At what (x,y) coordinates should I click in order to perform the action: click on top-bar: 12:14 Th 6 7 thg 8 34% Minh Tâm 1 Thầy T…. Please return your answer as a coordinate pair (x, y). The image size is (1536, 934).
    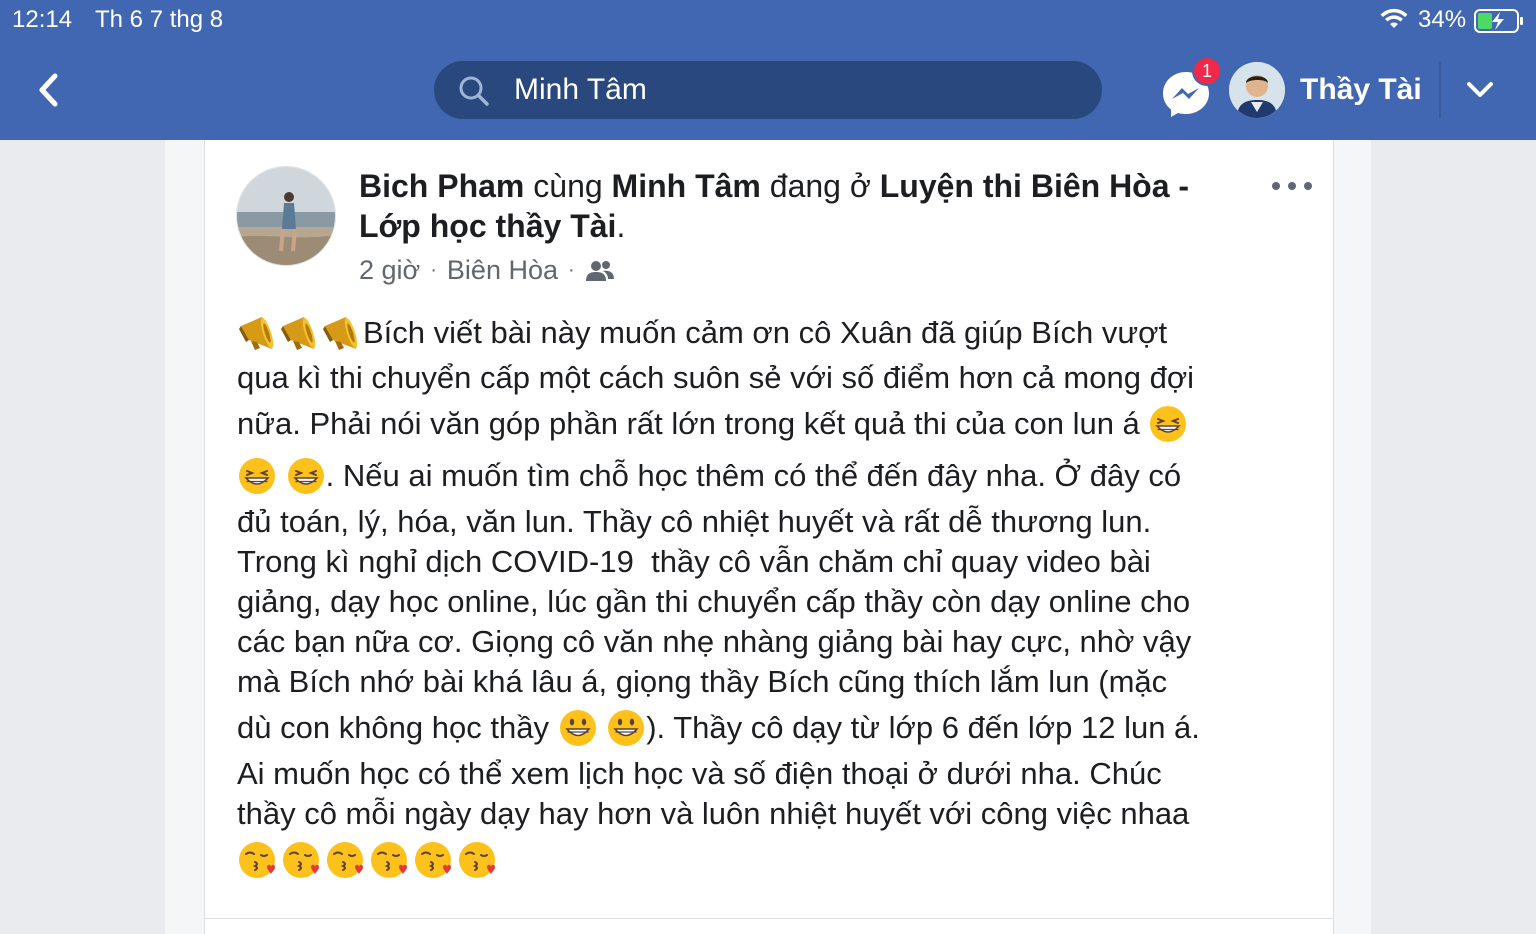
    Looking at the image, I should click on (768, 70).